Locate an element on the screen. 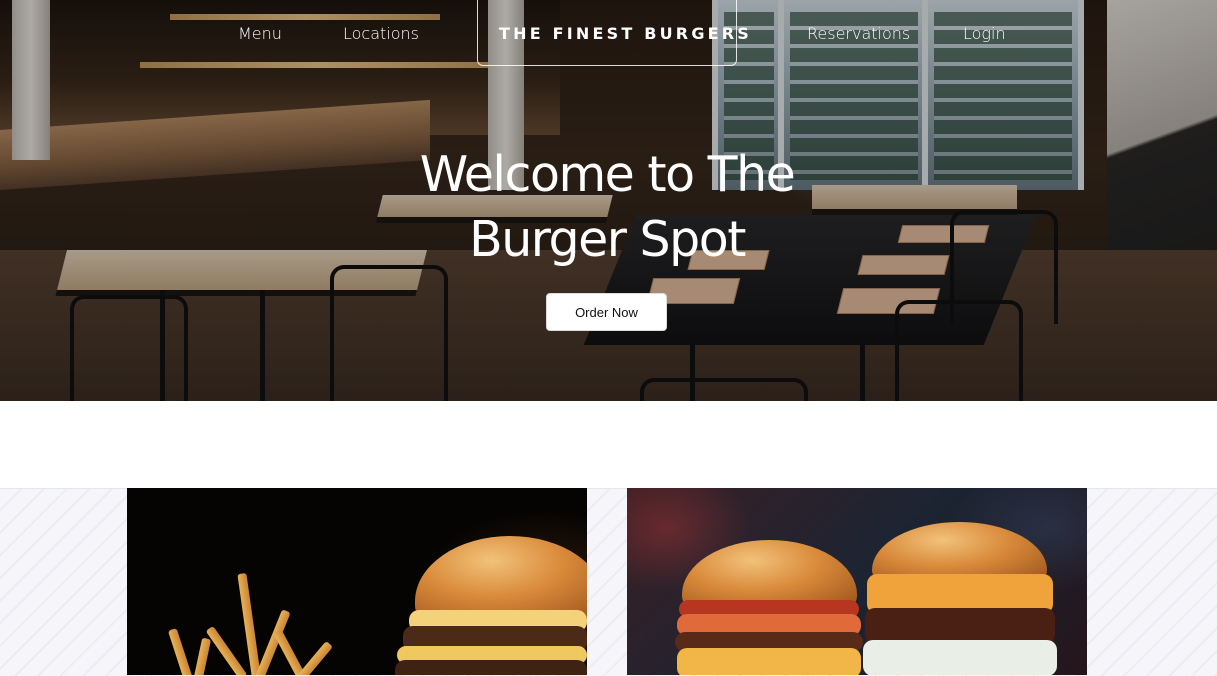  brand-logo-text: THE FINEST BURGERS is located at coordinates (626, 33).